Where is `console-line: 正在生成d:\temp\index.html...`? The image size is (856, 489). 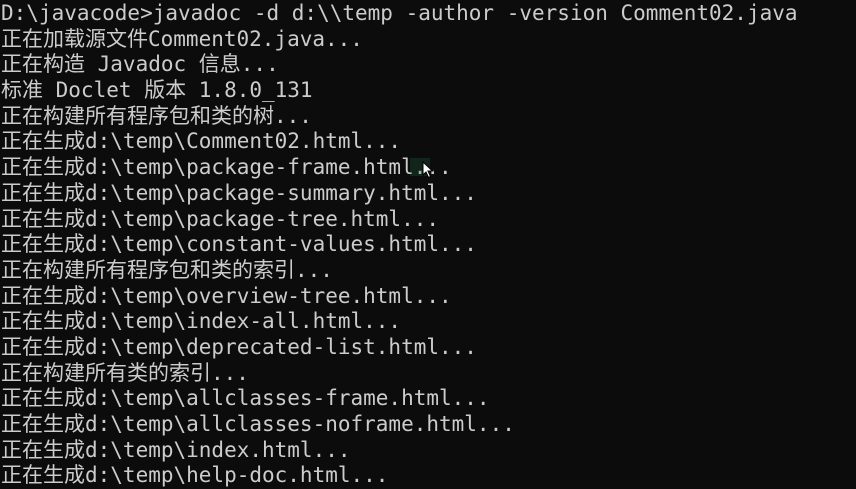 console-line: 正在生成d:\temp\index.html... is located at coordinates (176, 449).